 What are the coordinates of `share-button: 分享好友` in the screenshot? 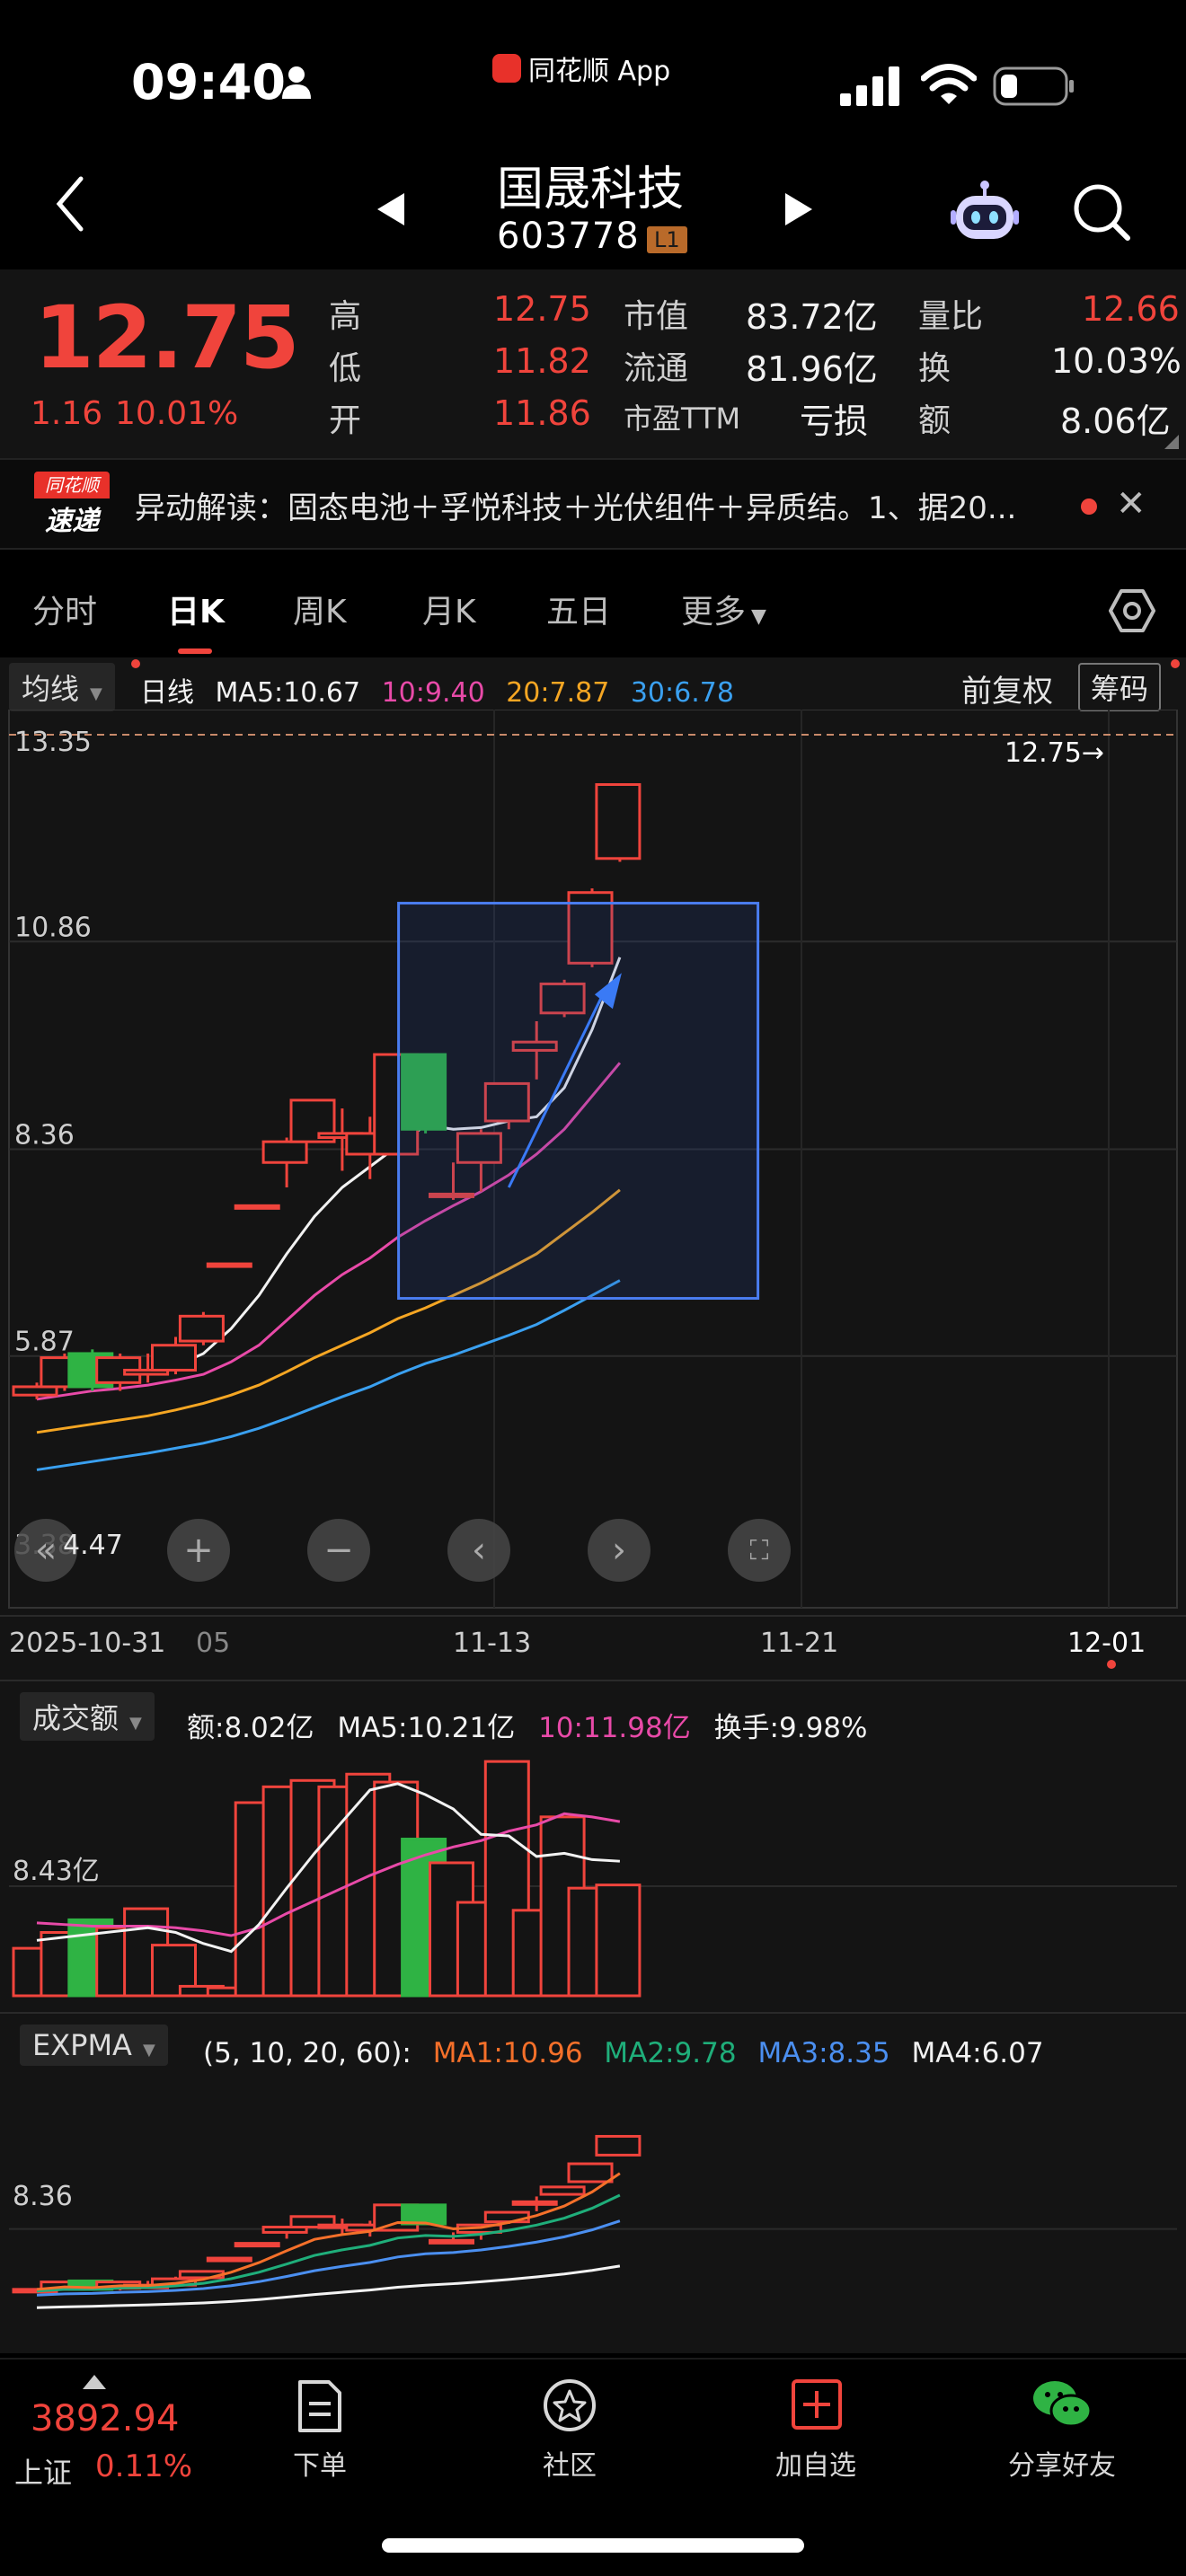 It's located at (1062, 2432).